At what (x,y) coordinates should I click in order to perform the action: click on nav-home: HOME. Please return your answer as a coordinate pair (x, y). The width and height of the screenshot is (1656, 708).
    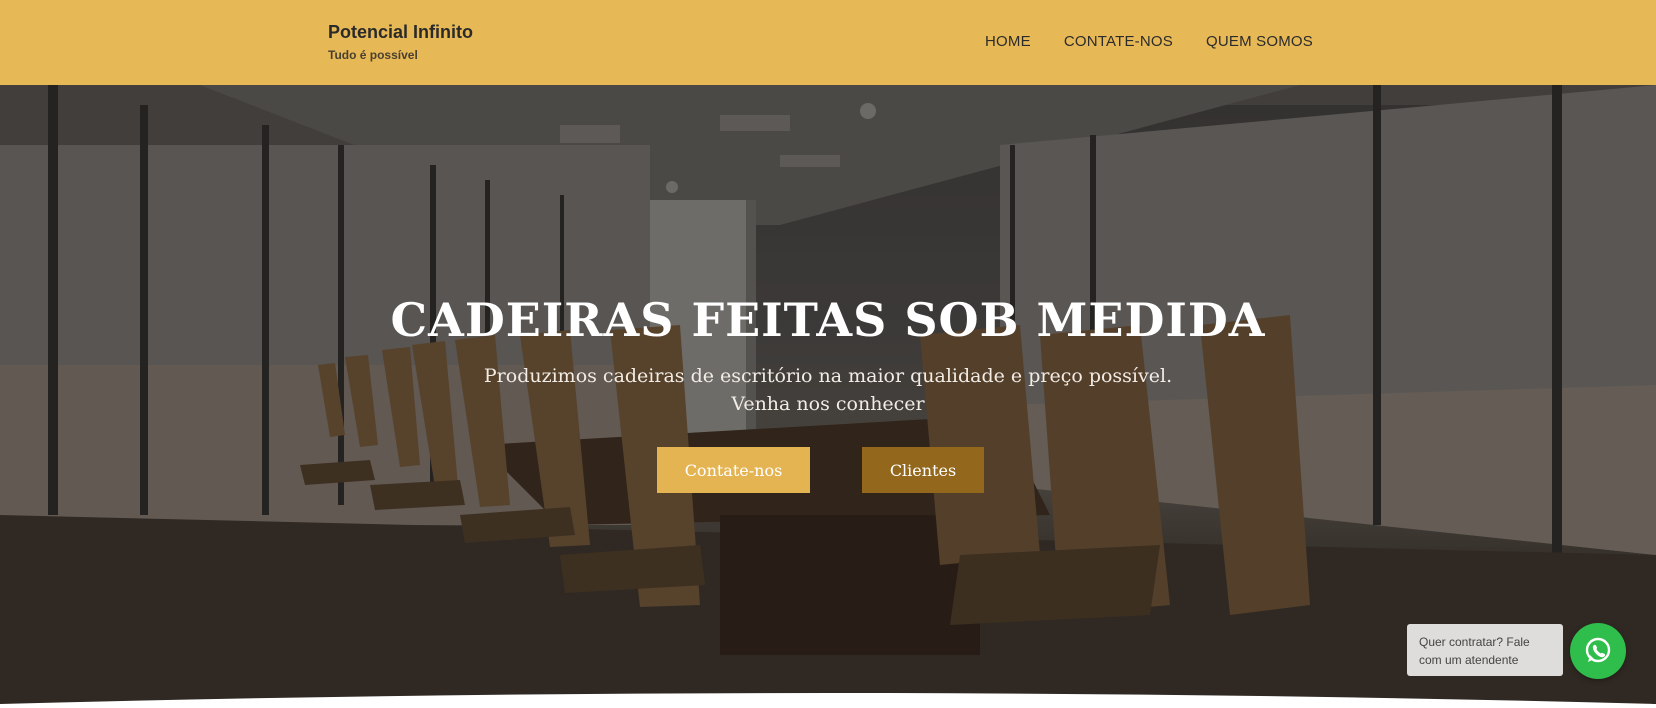
    Looking at the image, I should click on (1008, 41).